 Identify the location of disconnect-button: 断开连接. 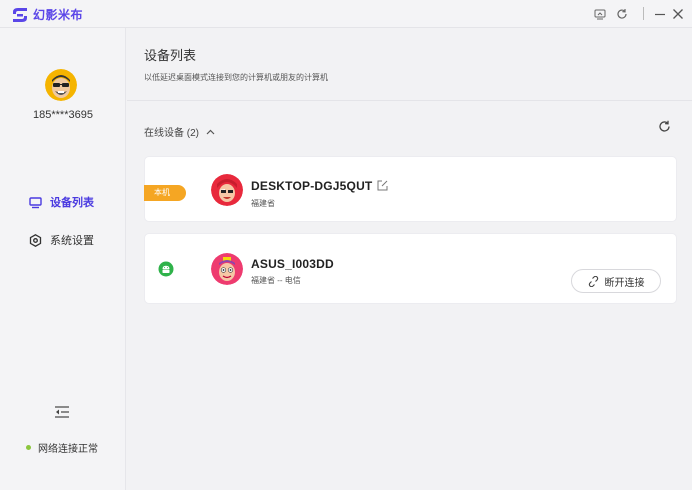
(616, 281).